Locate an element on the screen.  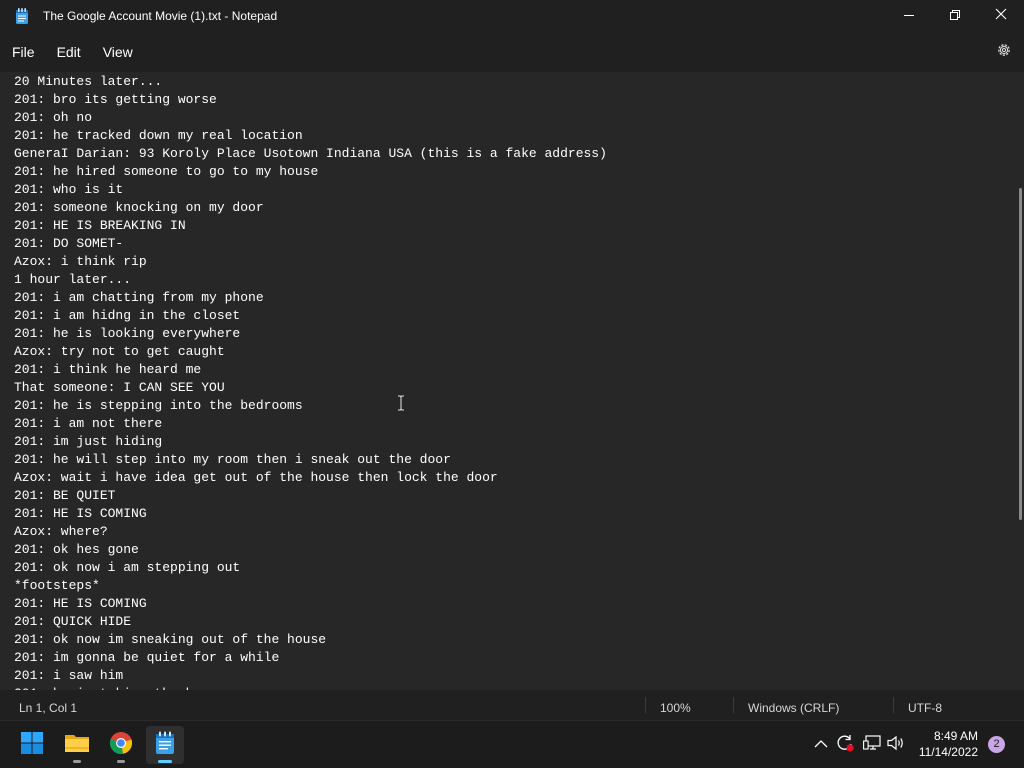
clock-date: 11/14/2022 is located at coordinates (948, 752).